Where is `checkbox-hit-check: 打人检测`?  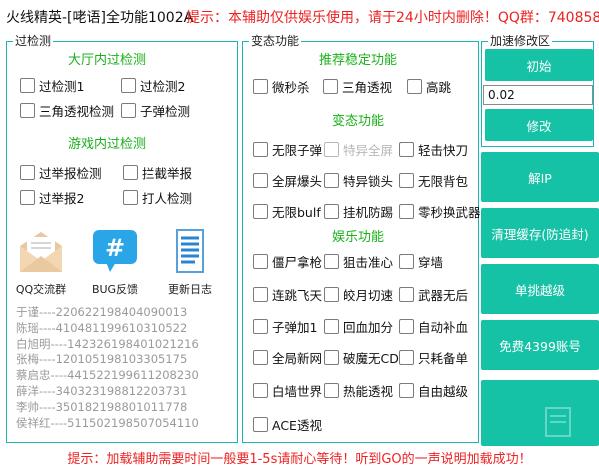
checkbox-hit-check: 打人检测 is located at coordinates (157, 197).